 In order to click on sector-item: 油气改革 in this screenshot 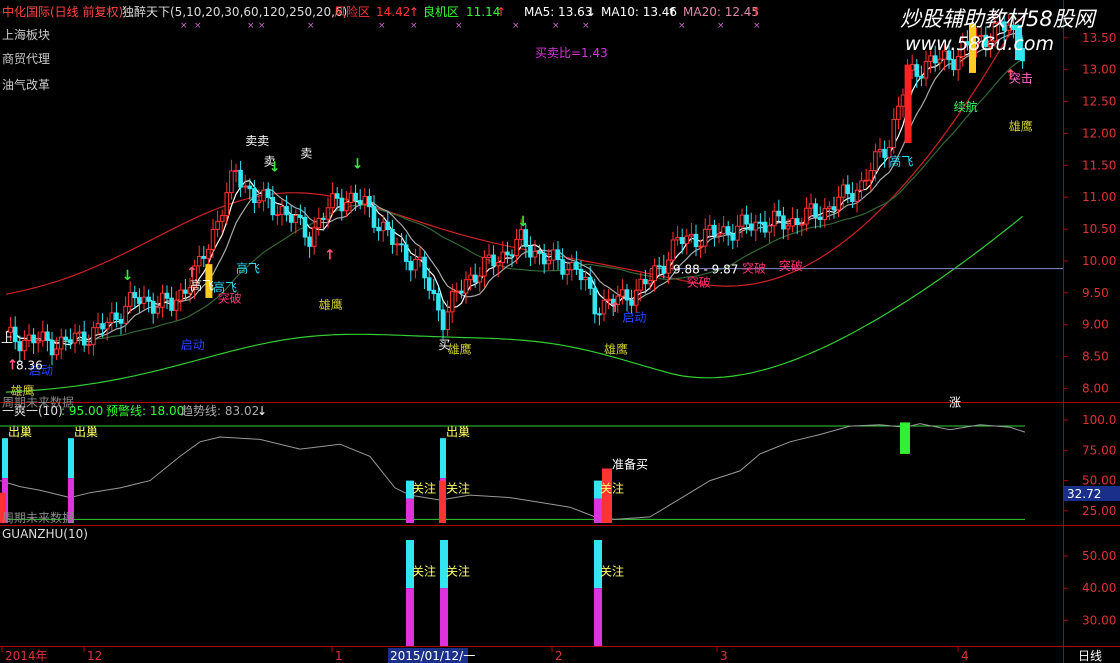, I will do `click(26, 84)`.